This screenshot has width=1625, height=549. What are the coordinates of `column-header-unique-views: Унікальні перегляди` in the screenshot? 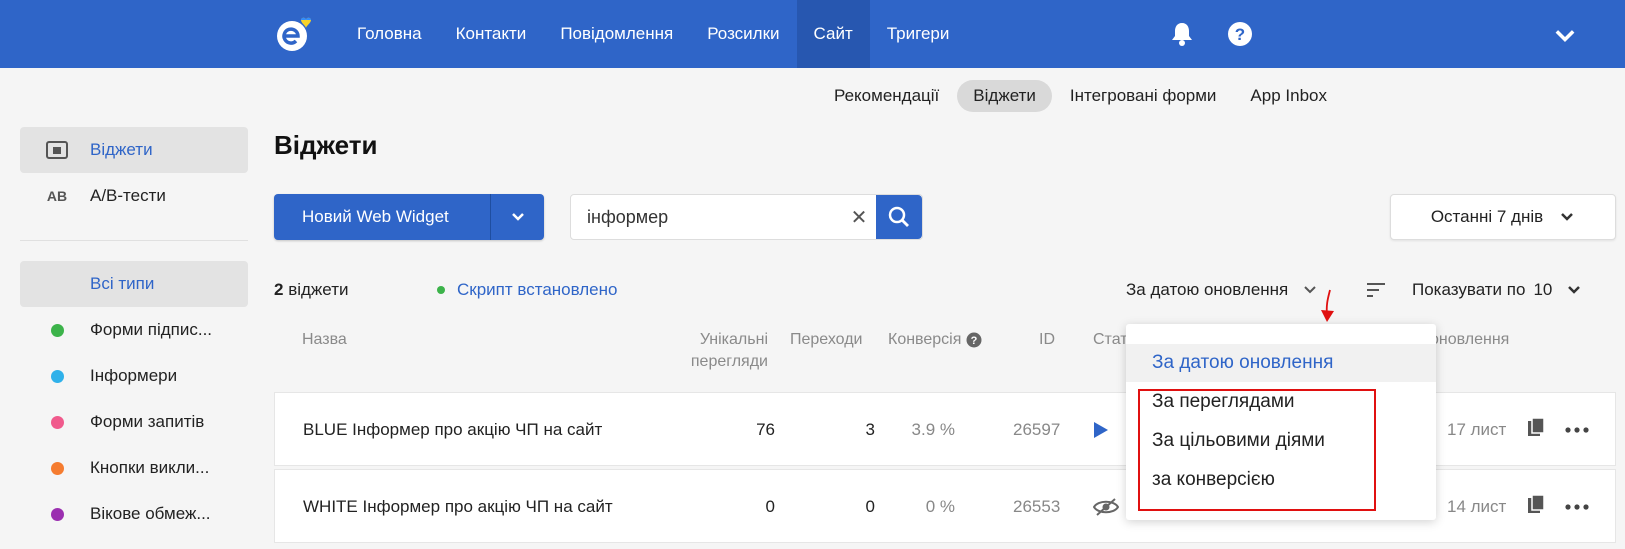 It's located at (724, 351).